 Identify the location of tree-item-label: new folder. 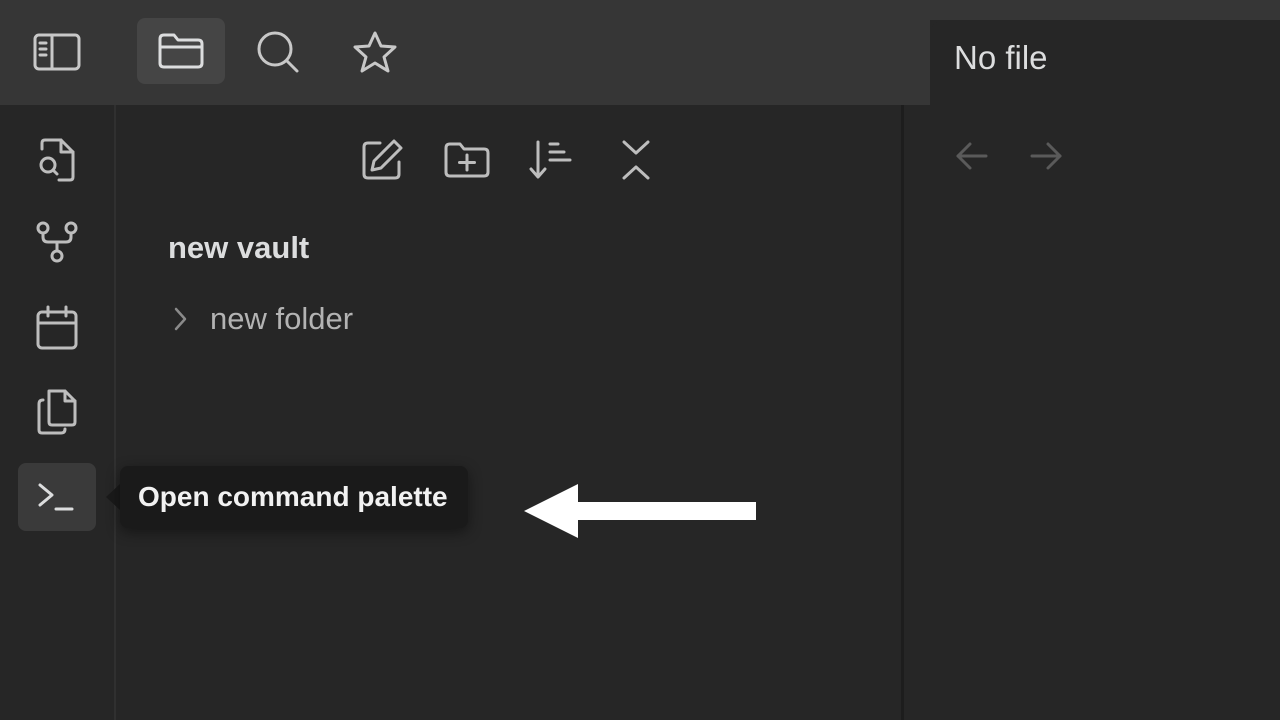
(282, 318).